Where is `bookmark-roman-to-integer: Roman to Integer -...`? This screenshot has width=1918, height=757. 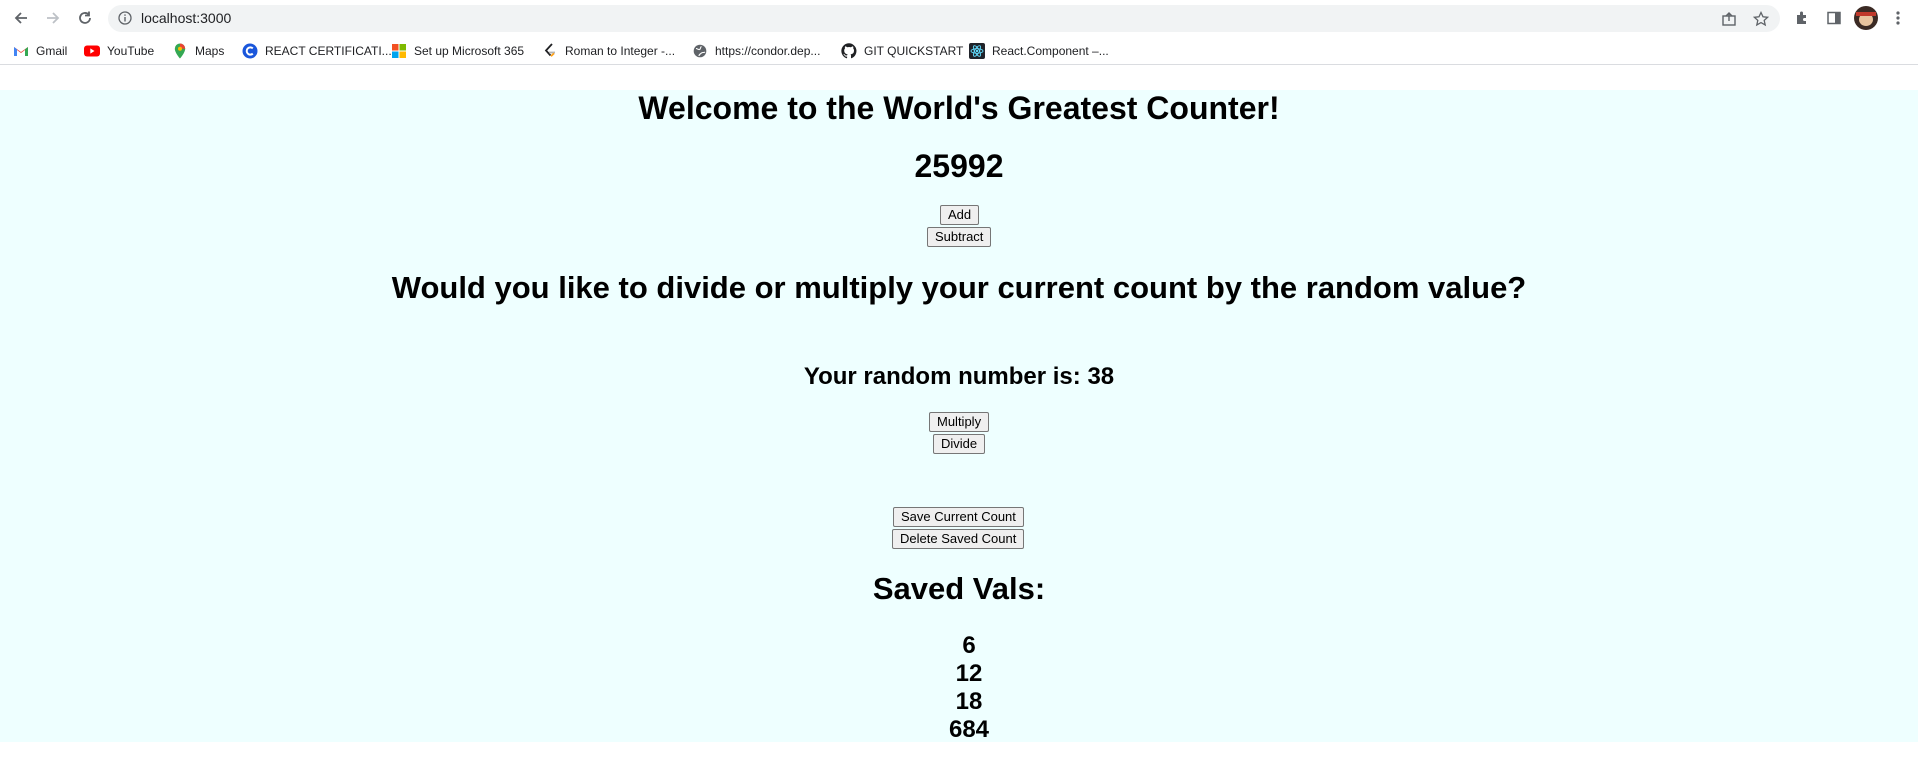 bookmark-roman-to-integer: Roman to Integer -... is located at coordinates (608, 51).